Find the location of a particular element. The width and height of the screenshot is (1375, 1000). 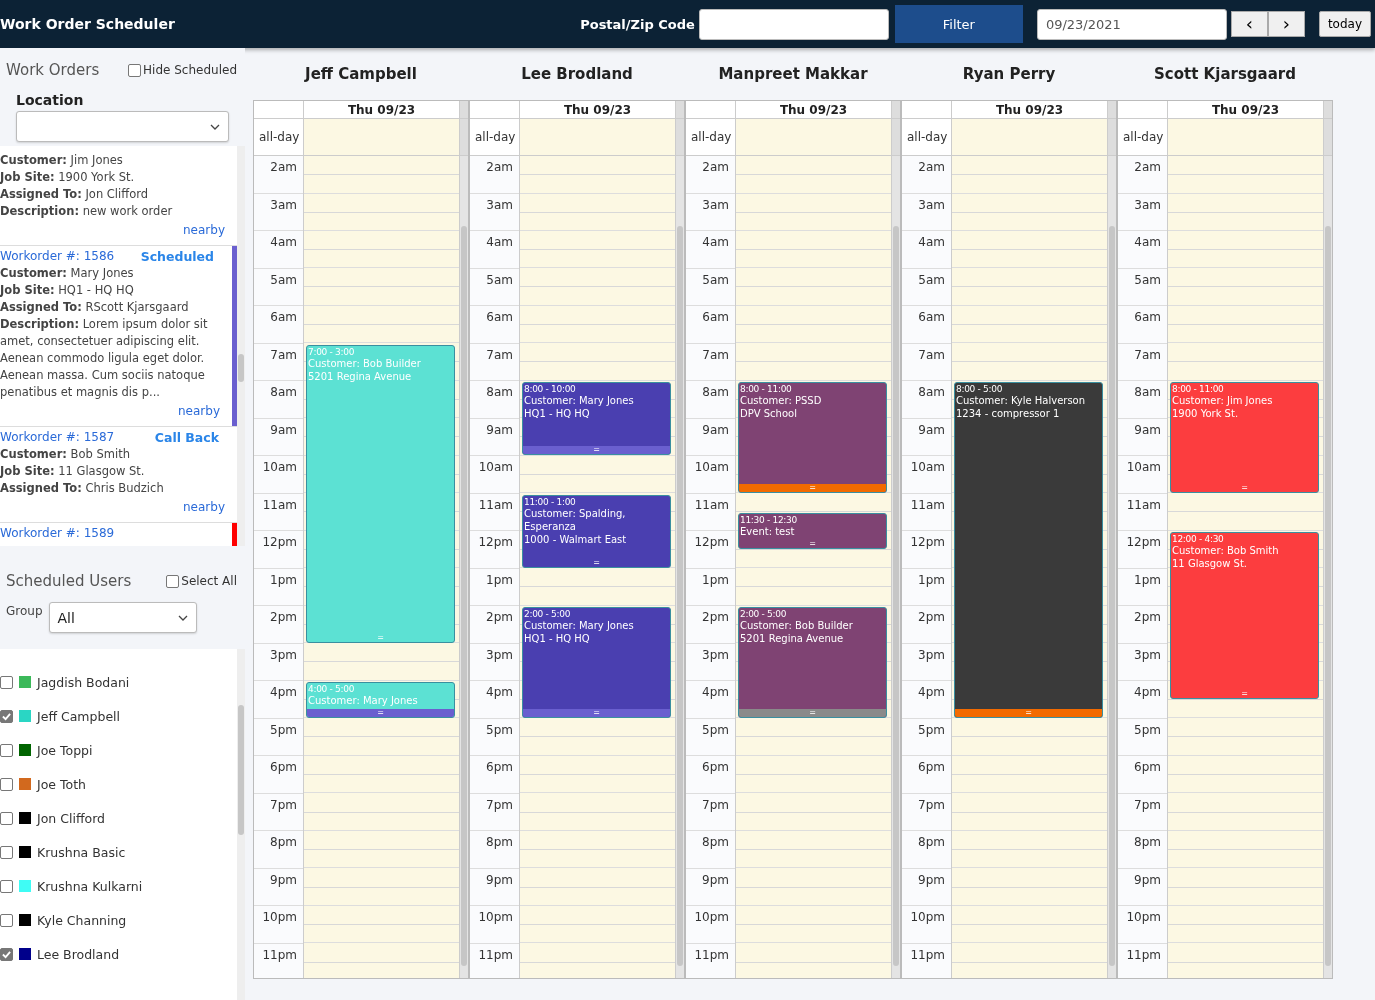

event-block: 12:00 - 4:30 Customer: Bob Smith 11 Glasgow St. = is located at coordinates (1244, 615).